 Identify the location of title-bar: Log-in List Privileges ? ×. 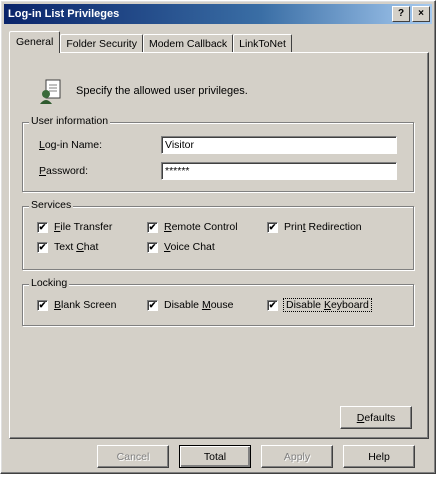
(218, 14).